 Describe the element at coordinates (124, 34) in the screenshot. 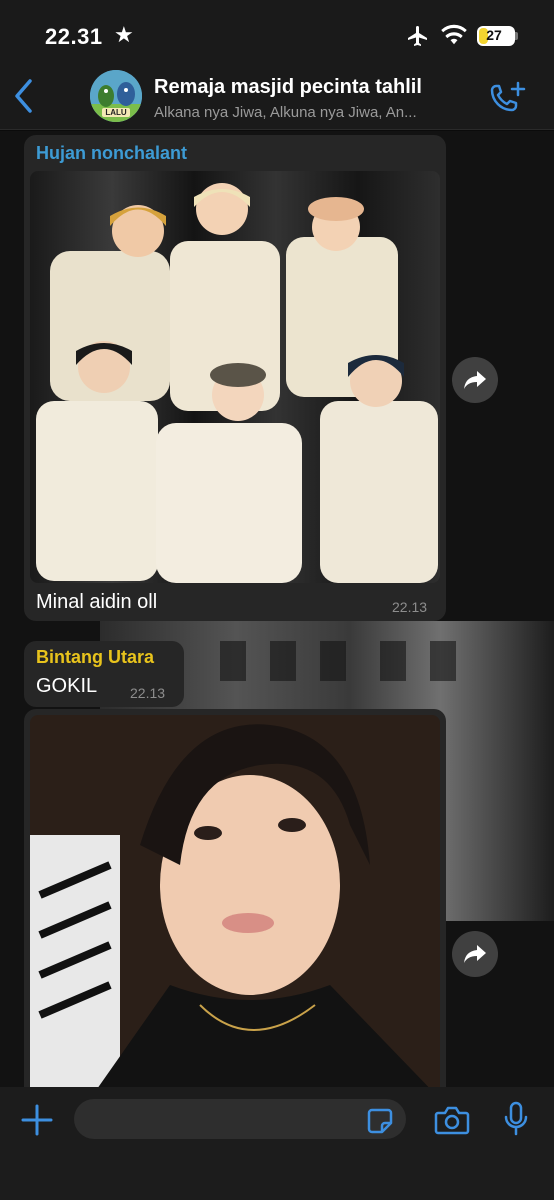

I see `star-icon: ★` at that location.